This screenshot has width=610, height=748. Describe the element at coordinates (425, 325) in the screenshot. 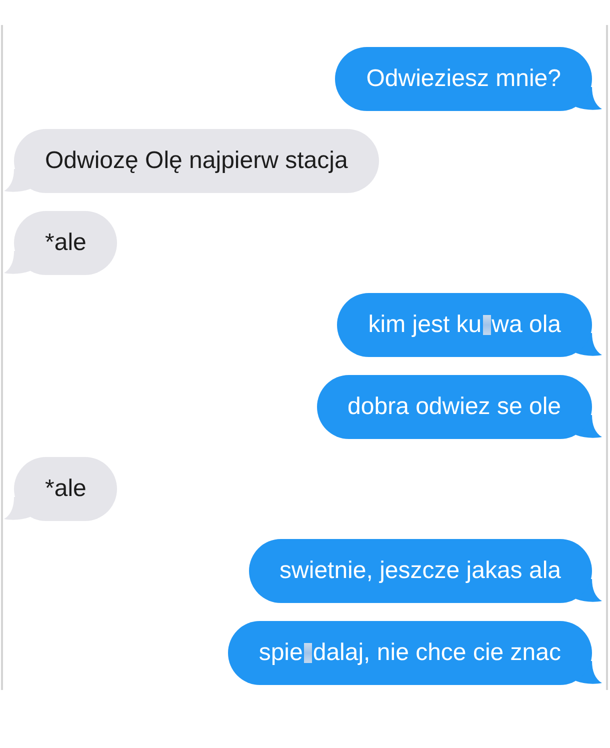

I see `message-text: kim jest ku` at that location.